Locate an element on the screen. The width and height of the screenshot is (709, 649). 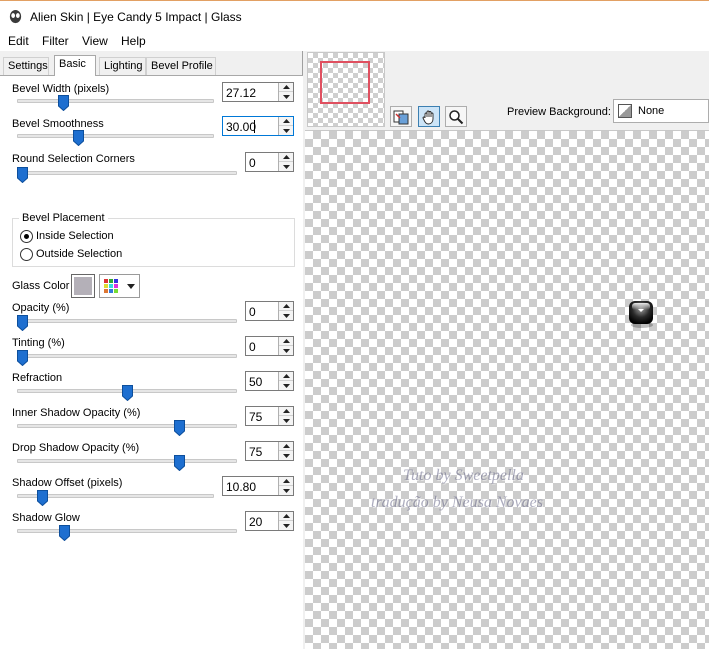
drop-shadow-opacity-spin-buttons is located at coordinates (285, 451).